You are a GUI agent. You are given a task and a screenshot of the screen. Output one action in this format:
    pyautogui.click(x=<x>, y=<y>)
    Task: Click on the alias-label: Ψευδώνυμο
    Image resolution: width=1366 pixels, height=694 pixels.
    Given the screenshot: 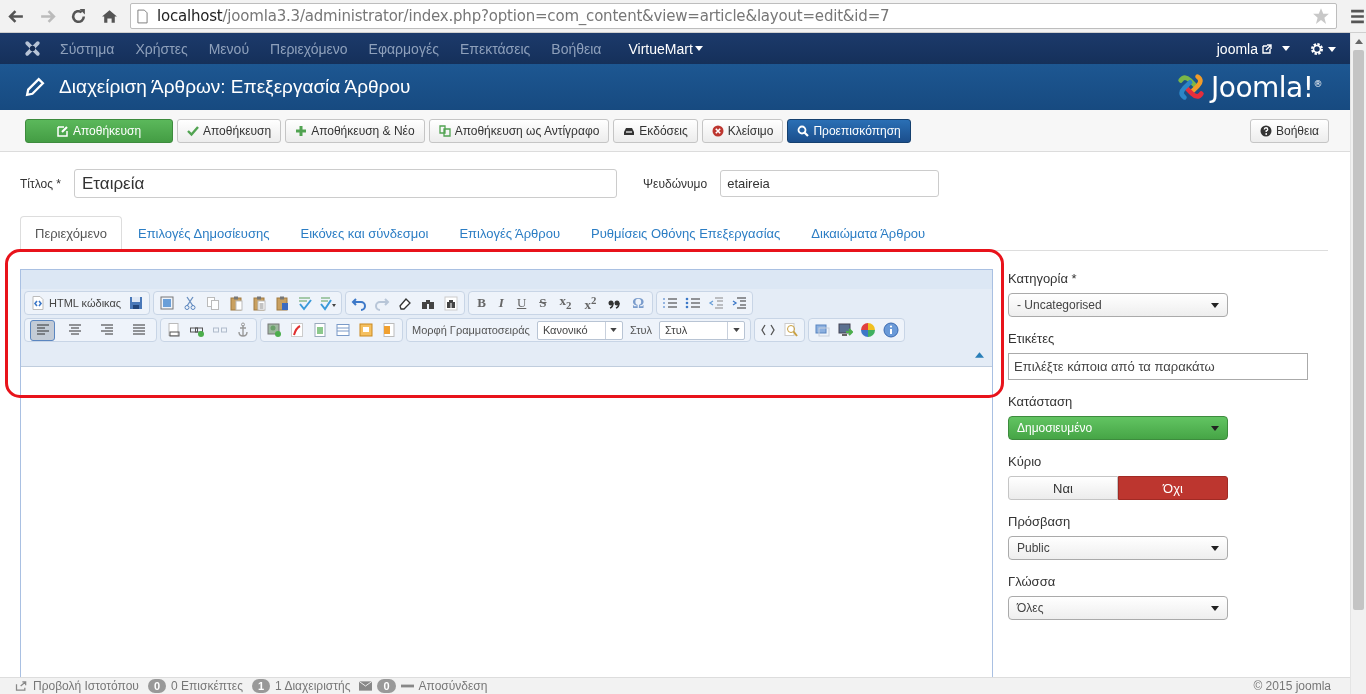 What is the action you would take?
    pyautogui.click(x=675, y=183)
    